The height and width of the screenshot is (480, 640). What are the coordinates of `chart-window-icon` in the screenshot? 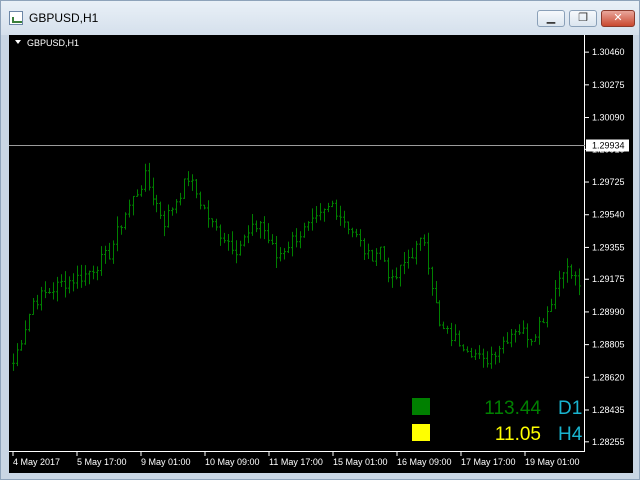 It's located at (16, 18).